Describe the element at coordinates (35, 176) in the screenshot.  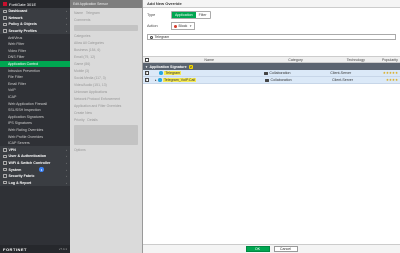
I see `sidebar-item-security-fabric: Security Fabric ›` at that location.